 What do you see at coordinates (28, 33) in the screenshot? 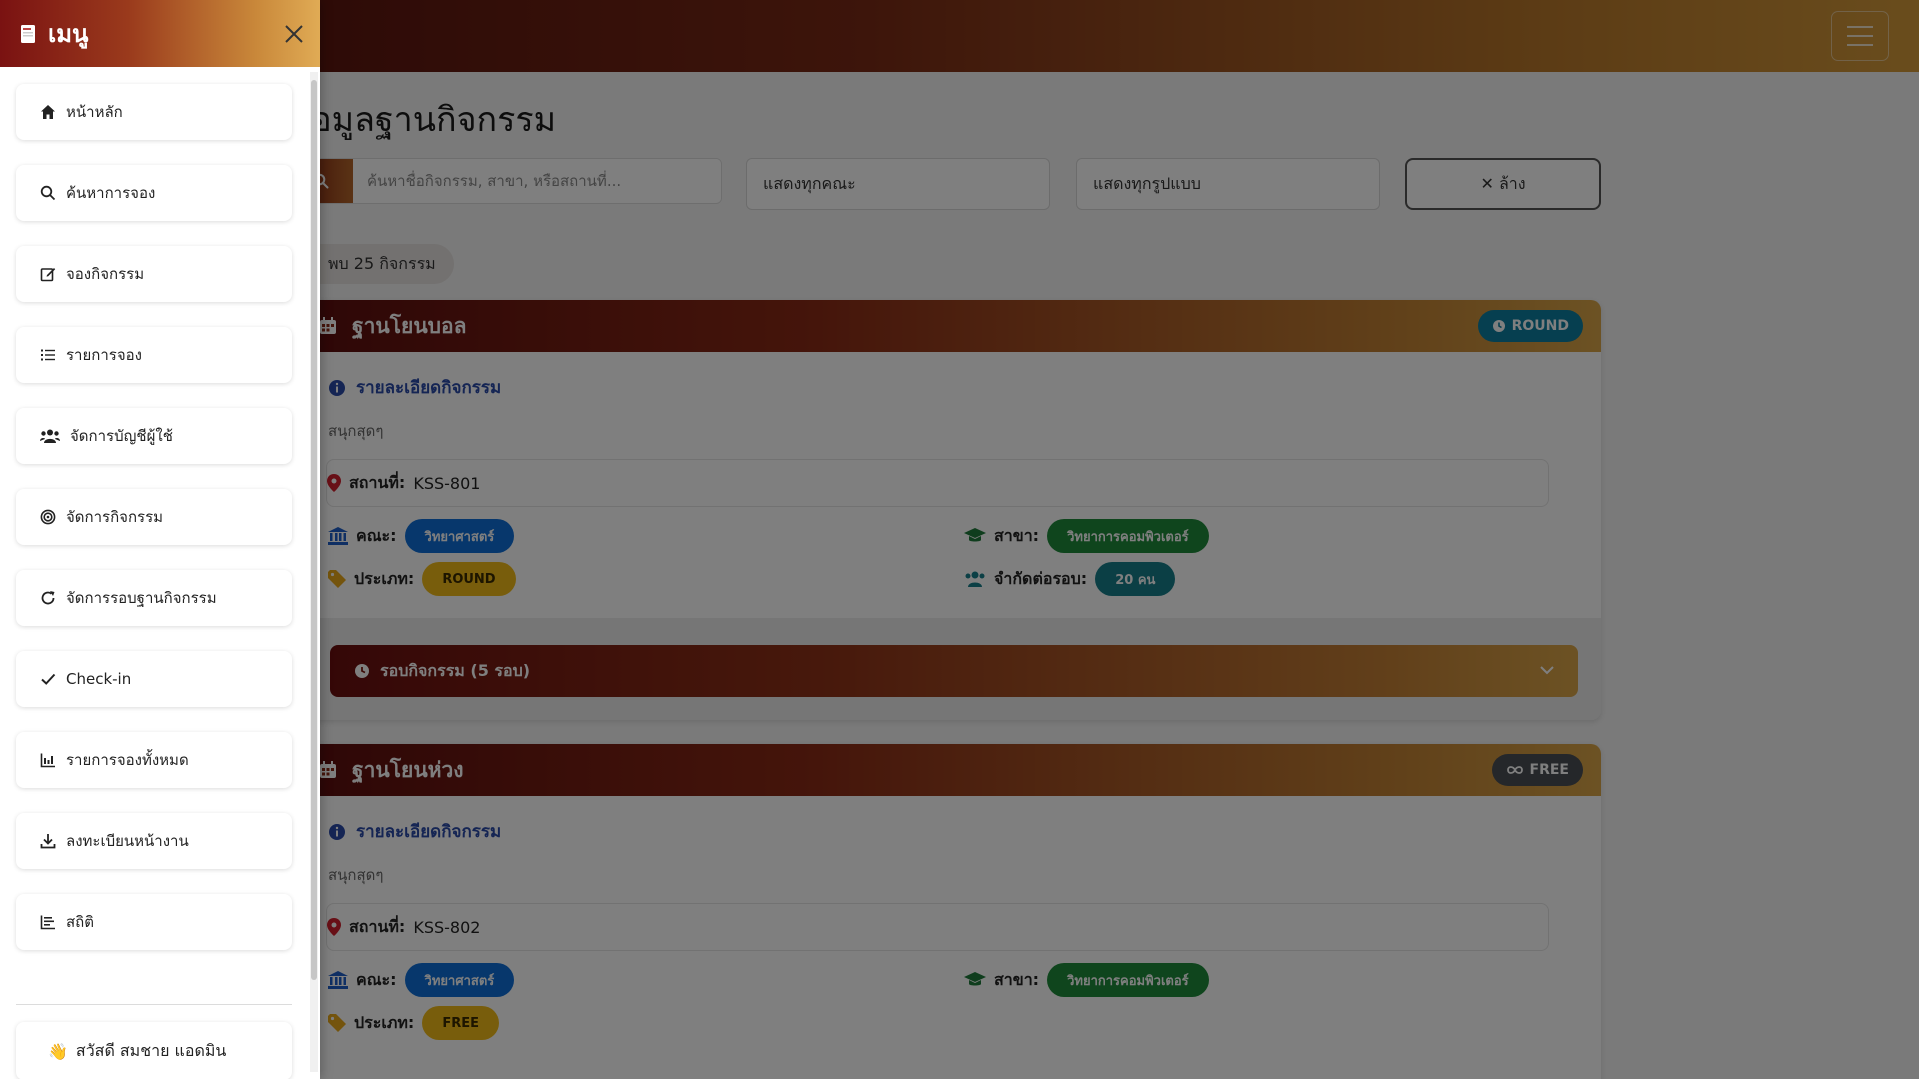
I see `book-icon` at bounding box center [28, 33].